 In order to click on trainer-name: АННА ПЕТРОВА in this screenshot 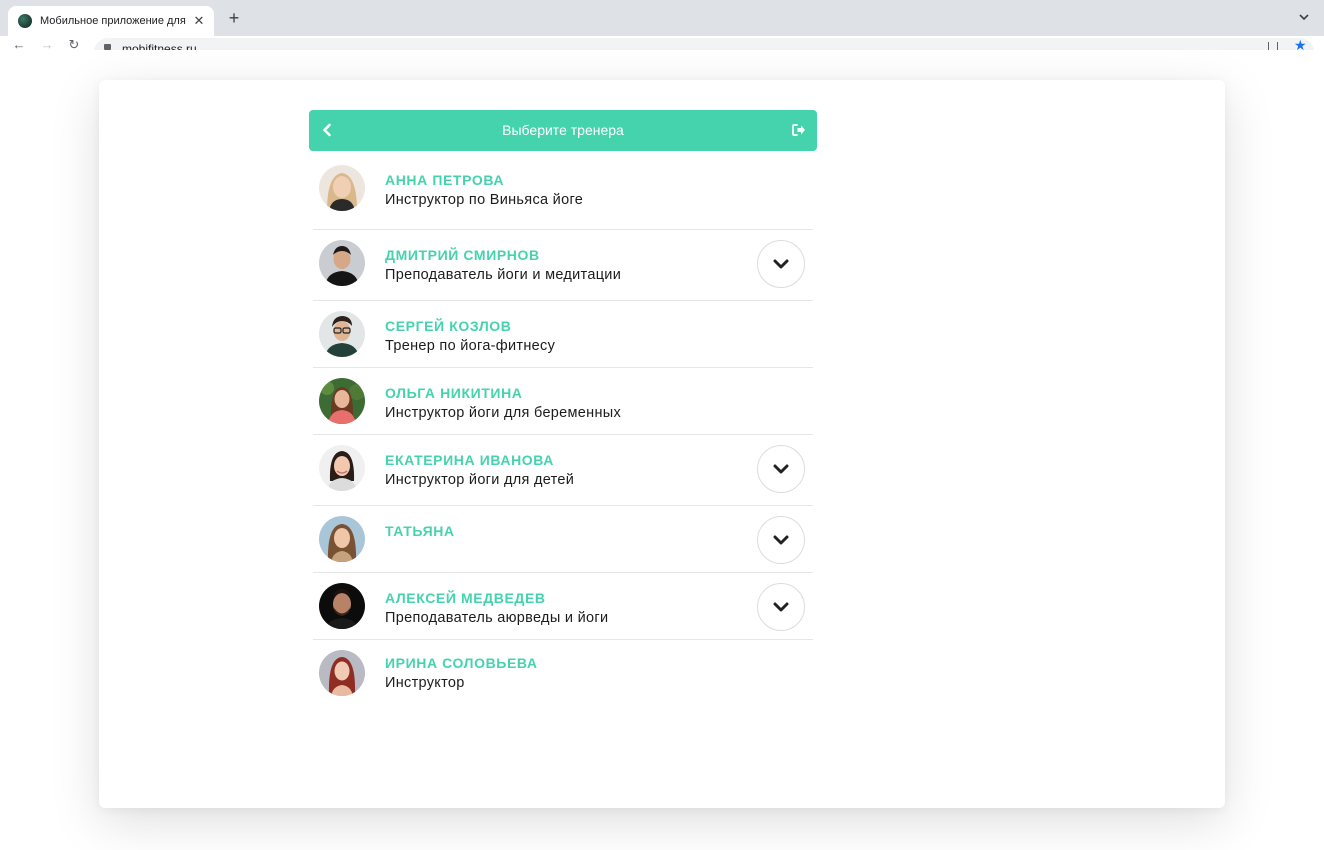, I will do `click(445, 180)`.